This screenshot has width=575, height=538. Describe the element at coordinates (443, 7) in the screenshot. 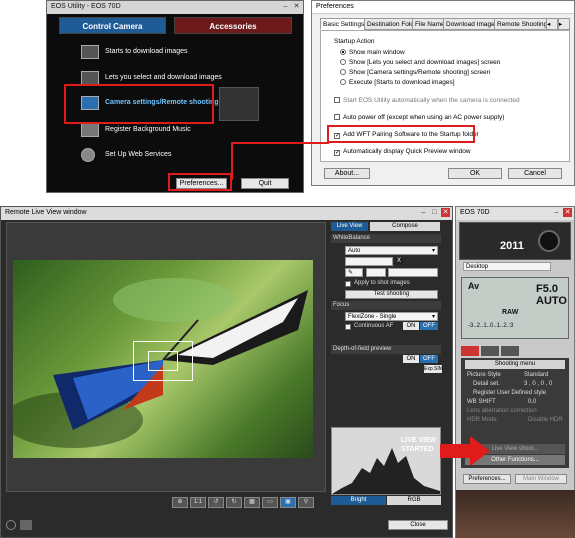

I see `preferences-title-bar: Preferences` at that location.